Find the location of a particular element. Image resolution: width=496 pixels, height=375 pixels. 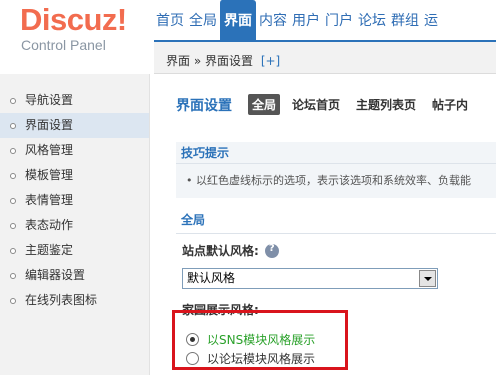

default-style-value: 默认风格 is located at coordinates (211, 278).